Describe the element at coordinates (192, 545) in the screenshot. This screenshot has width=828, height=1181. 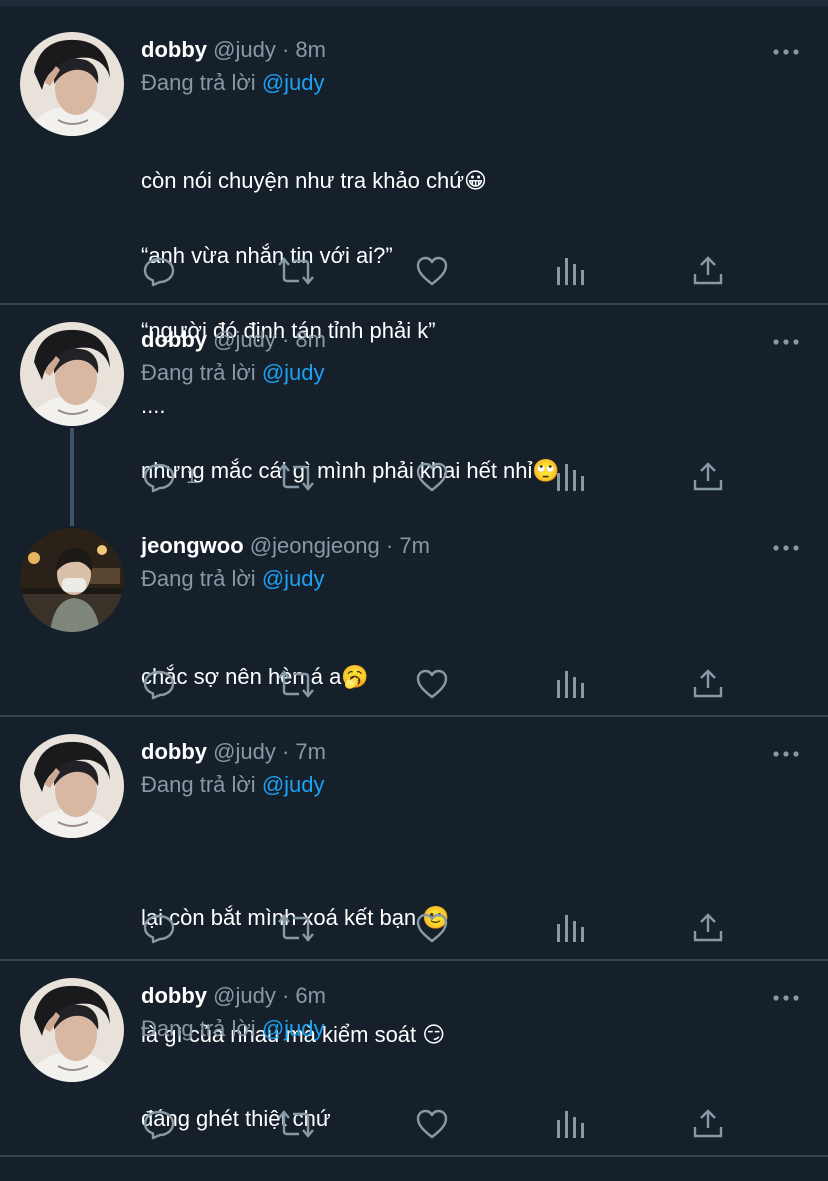
I see `display-name: jeongwoo` at that location.